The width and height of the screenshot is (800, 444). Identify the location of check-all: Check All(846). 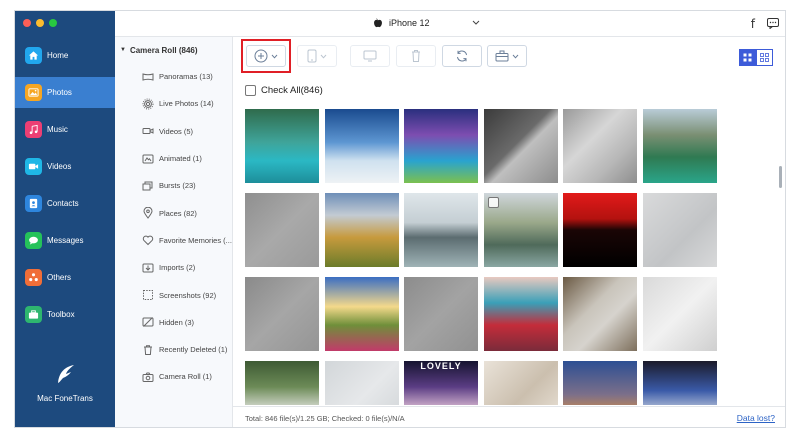
(284, 90).